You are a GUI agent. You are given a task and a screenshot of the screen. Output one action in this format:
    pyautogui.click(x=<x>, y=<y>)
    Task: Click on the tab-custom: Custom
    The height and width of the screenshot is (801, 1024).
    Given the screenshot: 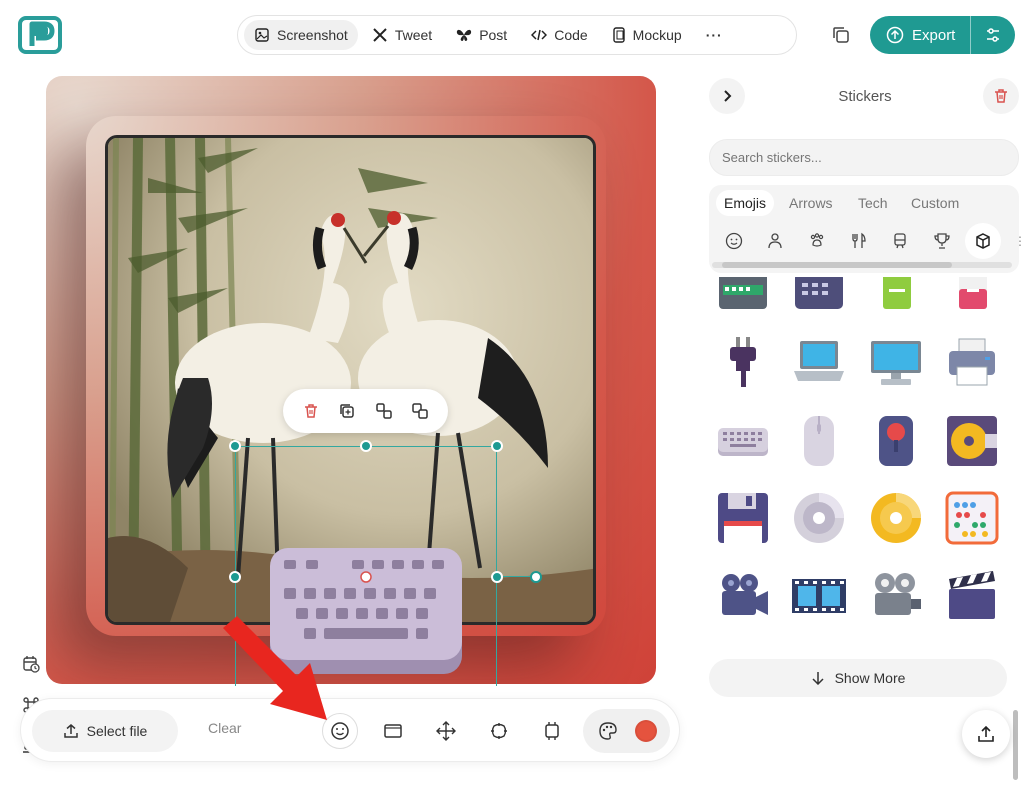 What is the action you would take?
    pyautogui.click(x=935, y=203)
    